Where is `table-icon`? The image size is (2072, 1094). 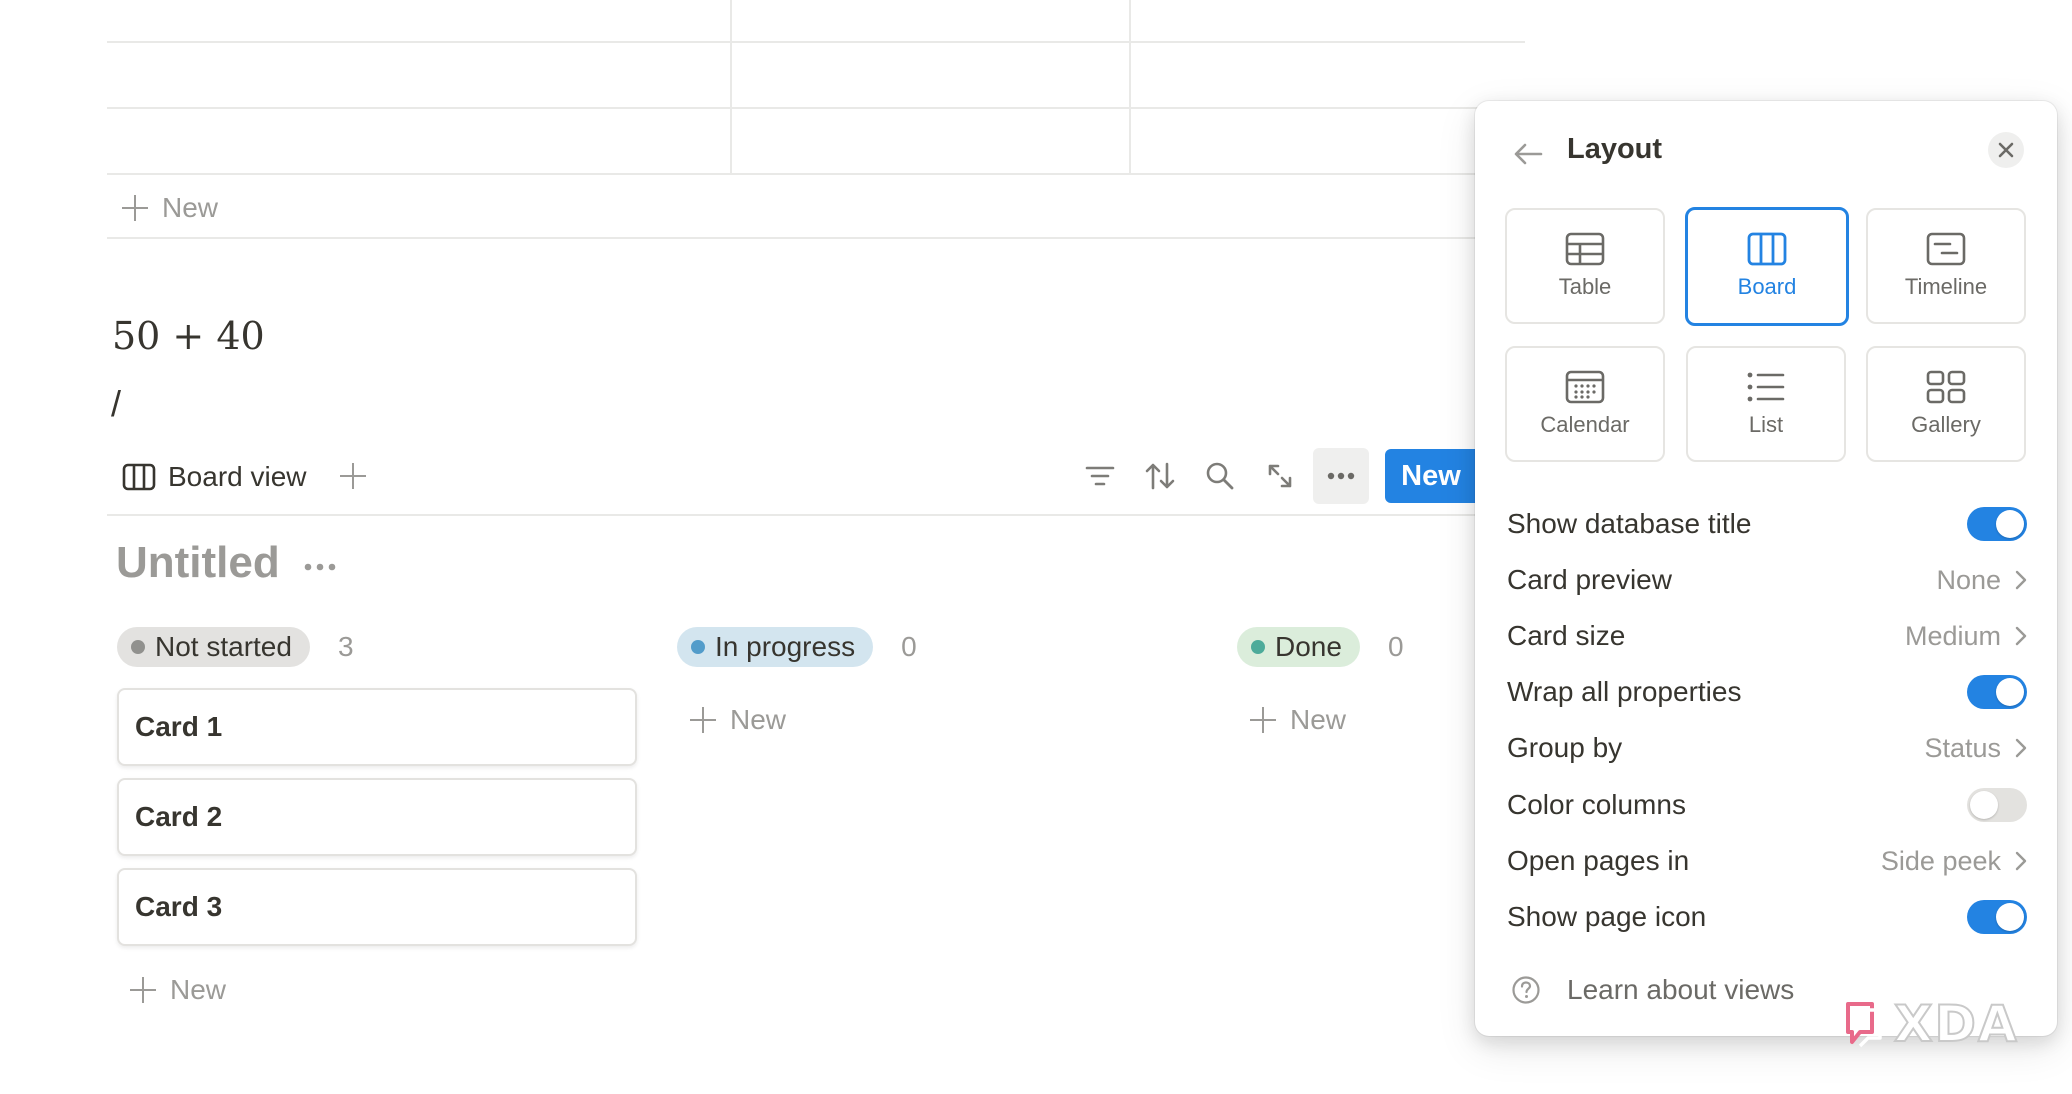 table-icon is located at coordinates (1585, 249).